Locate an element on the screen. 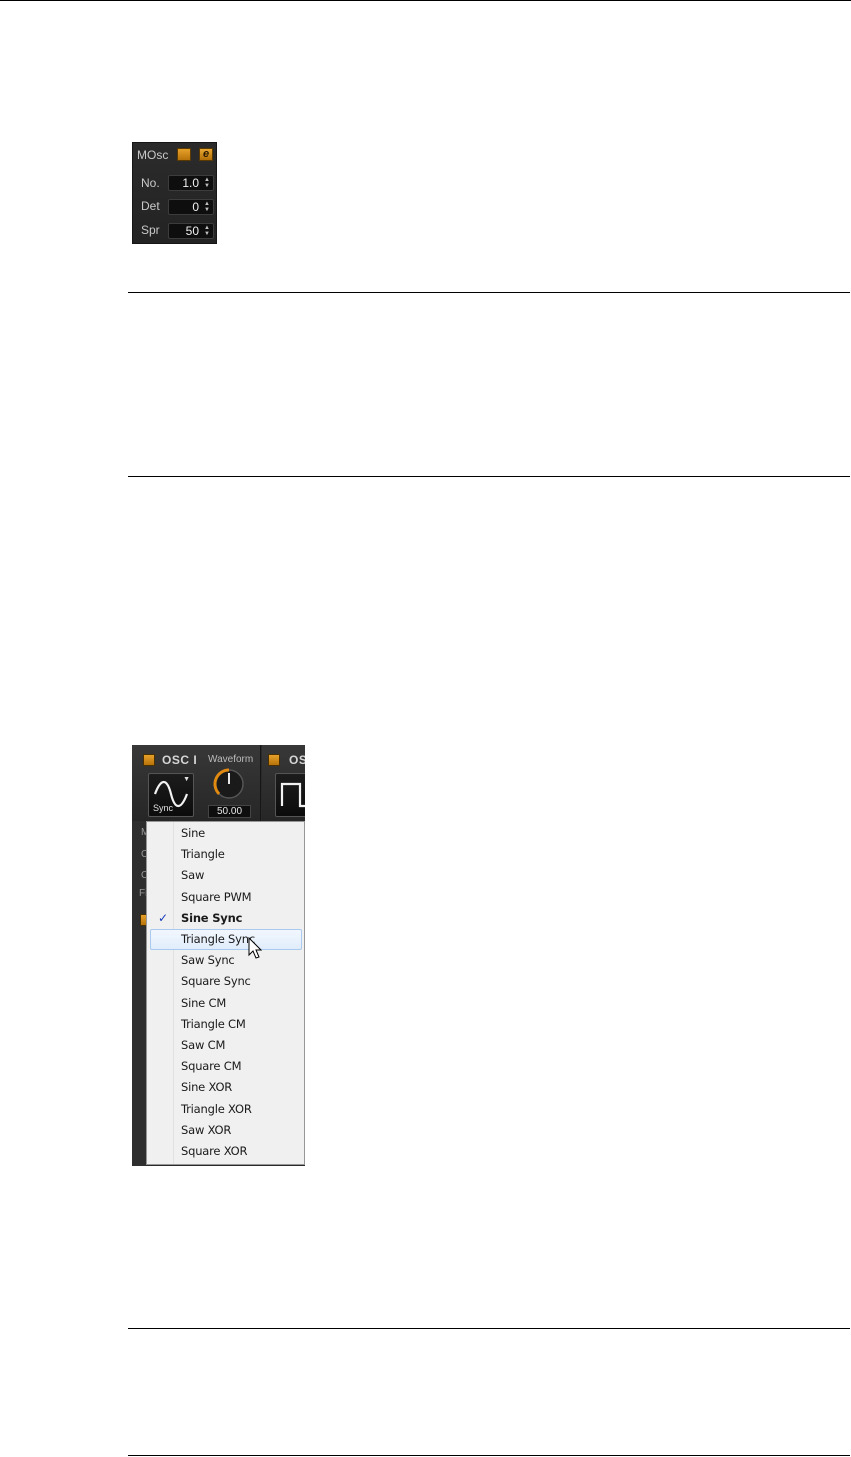 This screenshot has height=1457, width=851. mosc-number-value: 1.0 is located at coordinates (190, 183).